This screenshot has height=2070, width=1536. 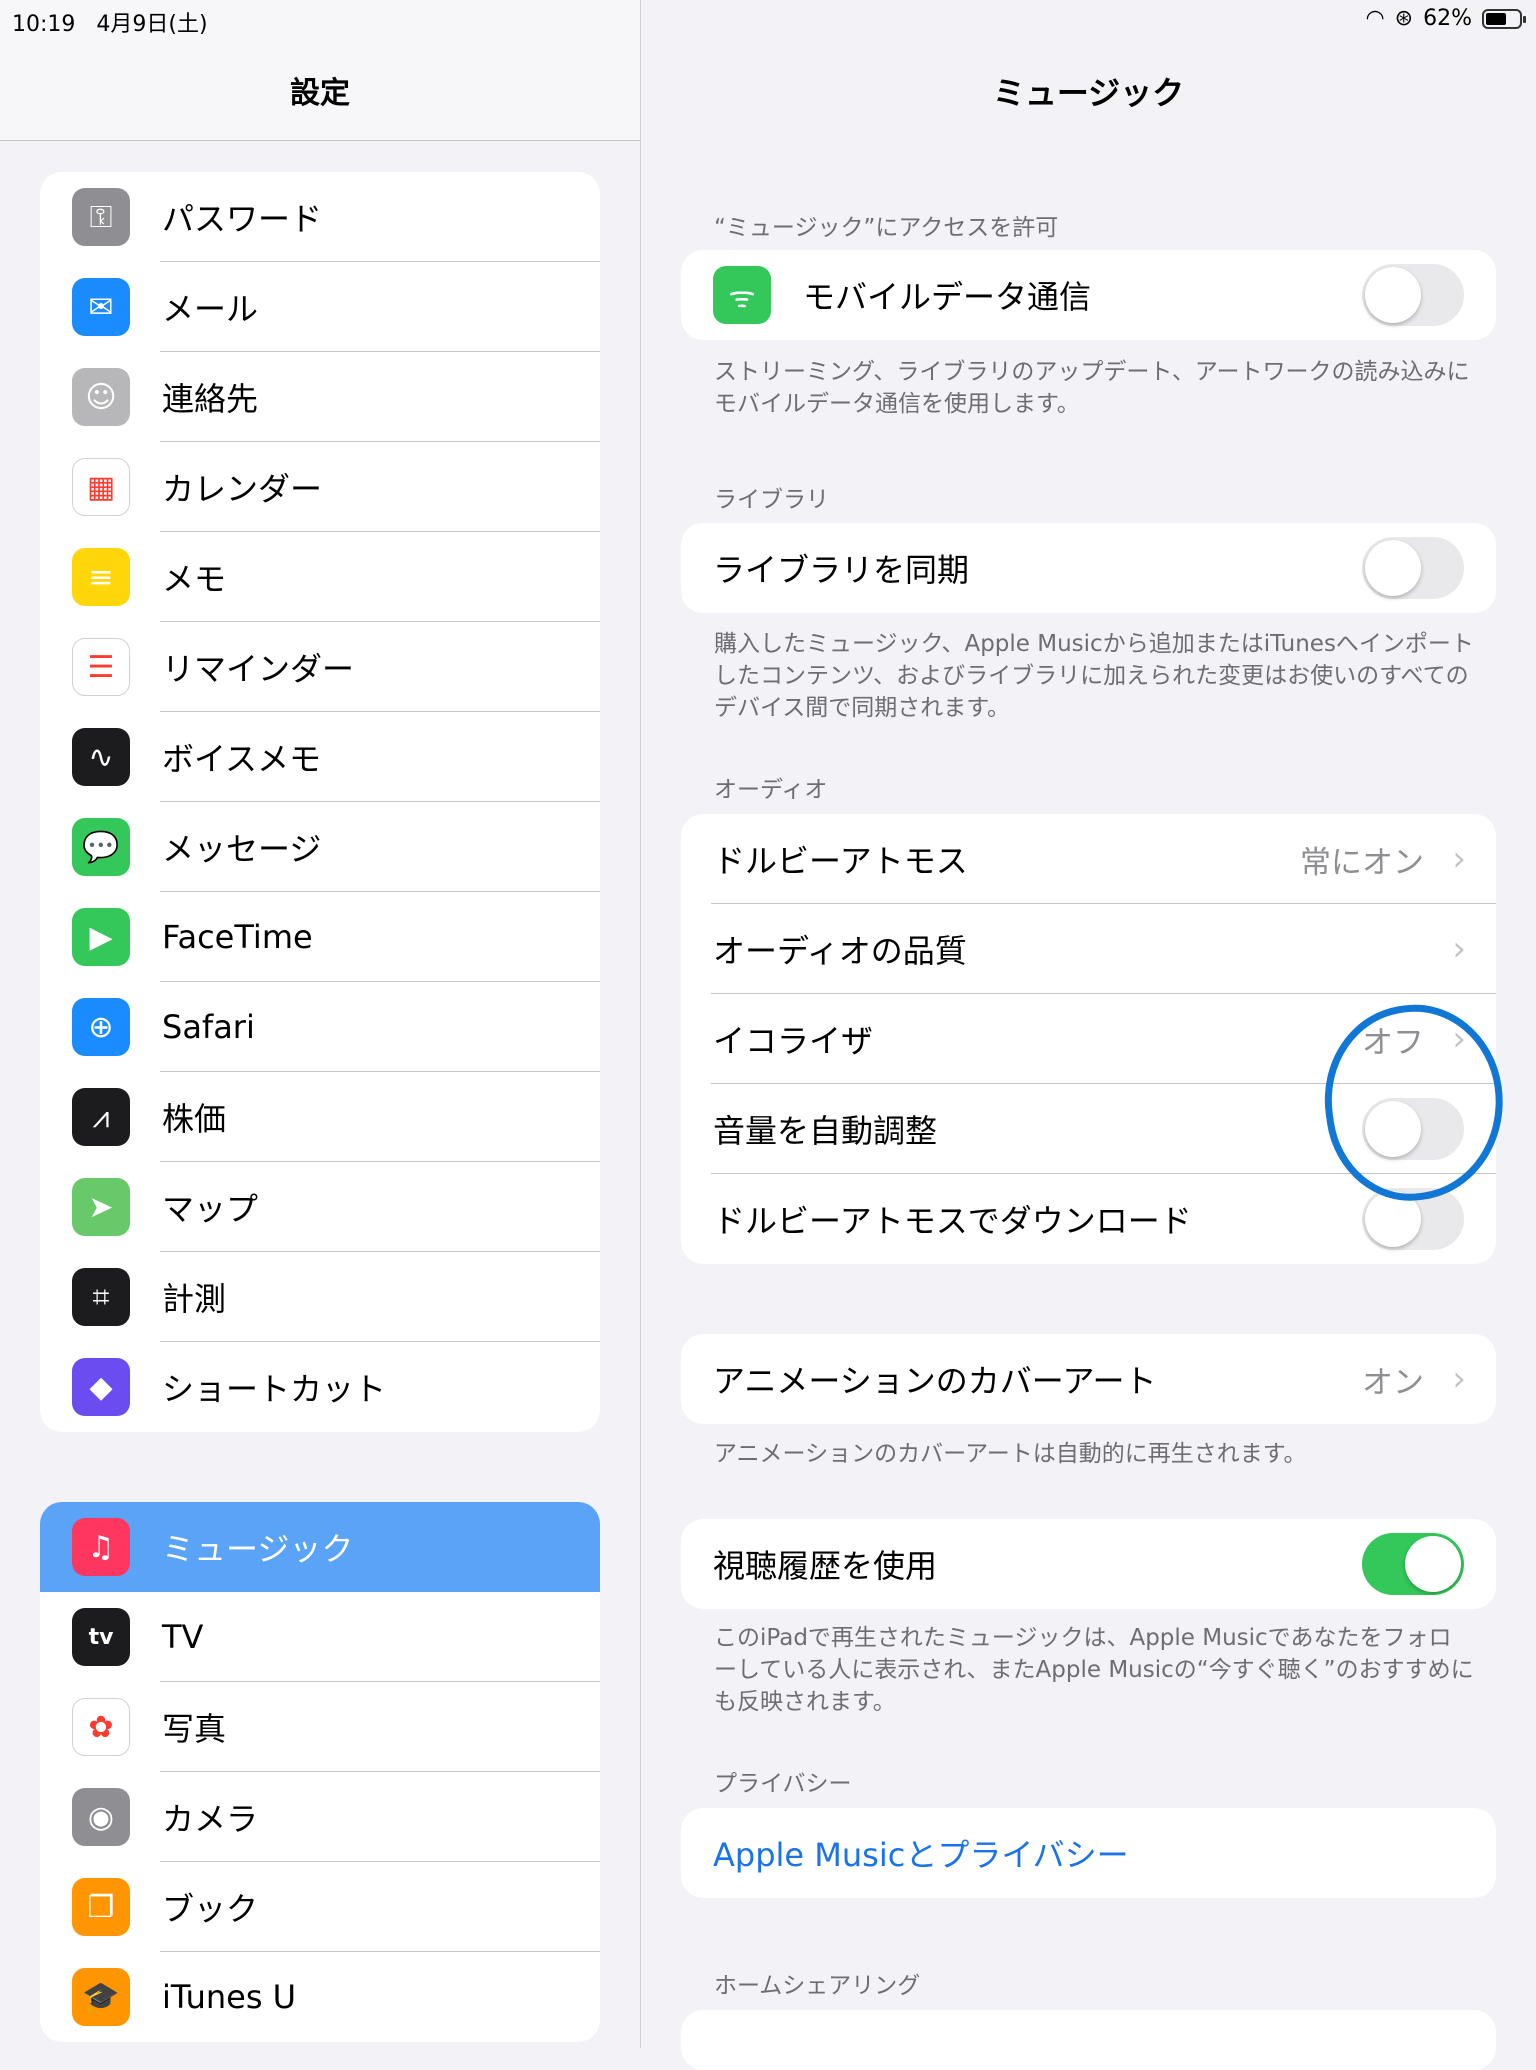 What do you see at coordinates (320, 1907) in the screenshot?
I see `sidebar-item-books: ❐ ブック` at bounding box center [320, 1907].